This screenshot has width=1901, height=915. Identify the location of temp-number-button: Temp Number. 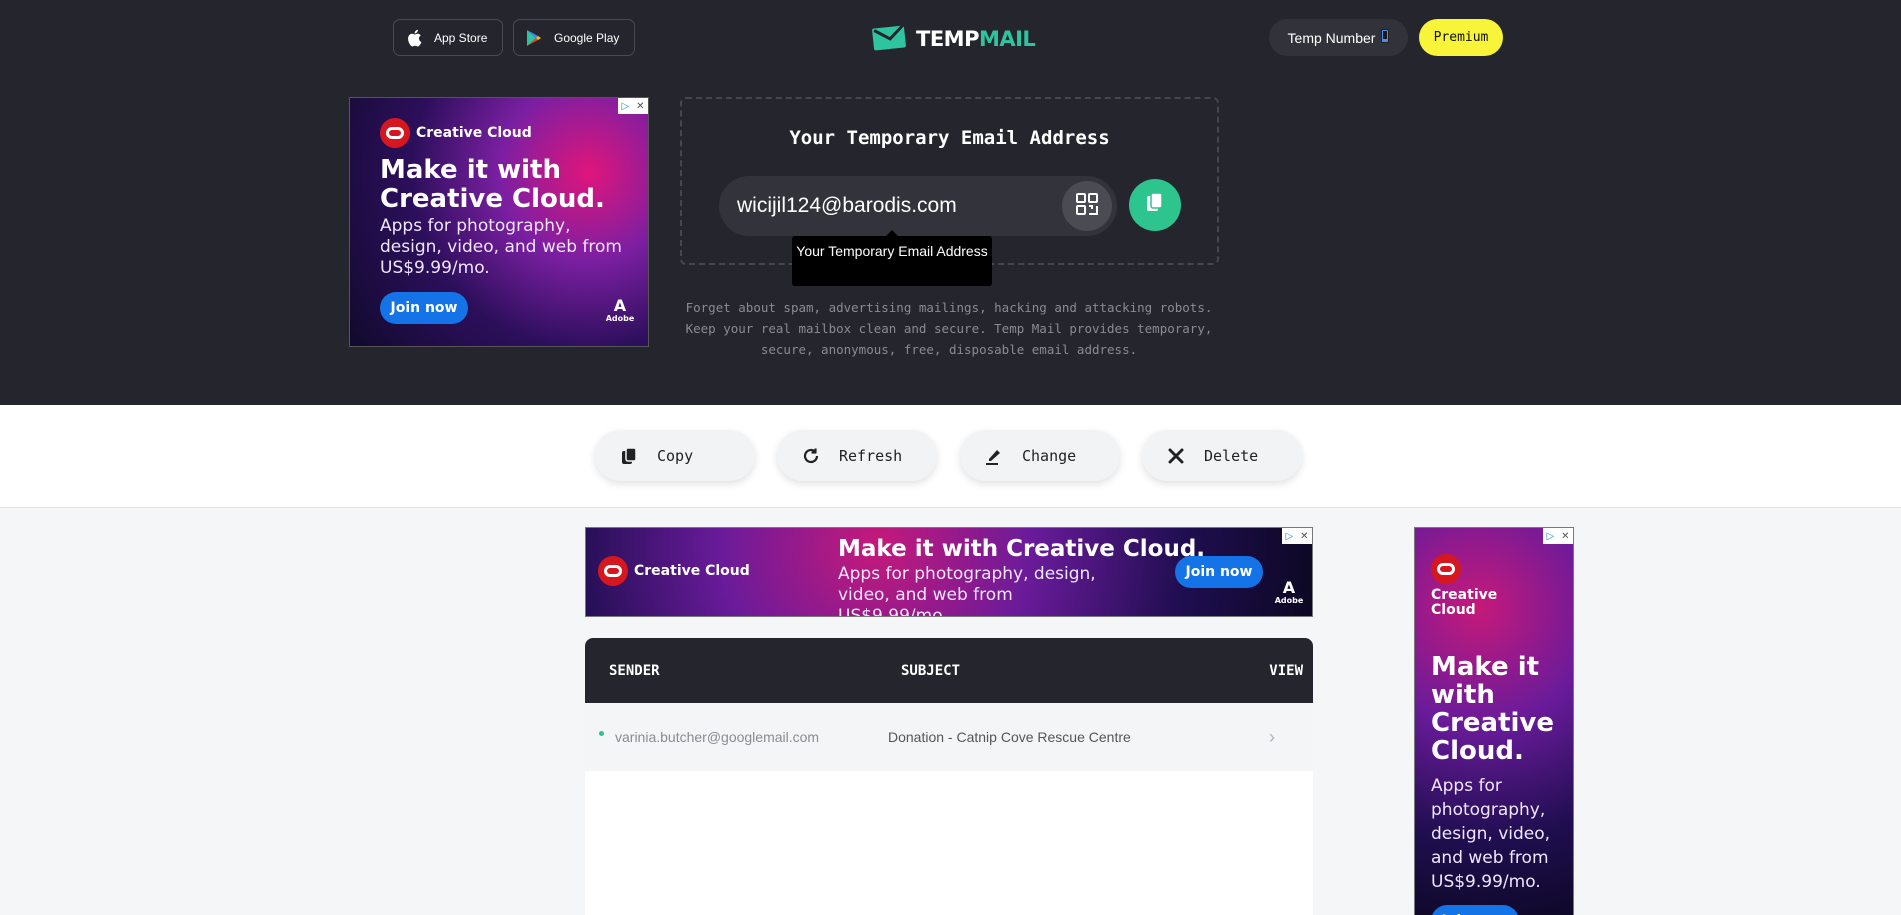
(1338, 37).